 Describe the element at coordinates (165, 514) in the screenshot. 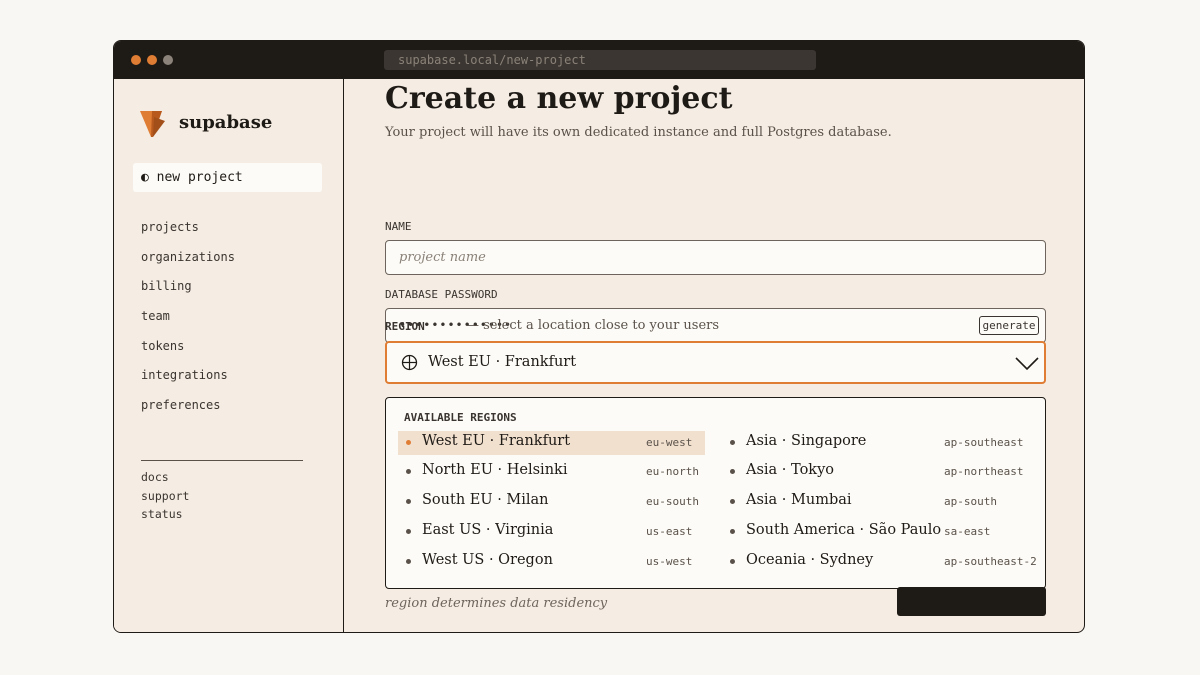

I see `footer-link-status: status` at that location.